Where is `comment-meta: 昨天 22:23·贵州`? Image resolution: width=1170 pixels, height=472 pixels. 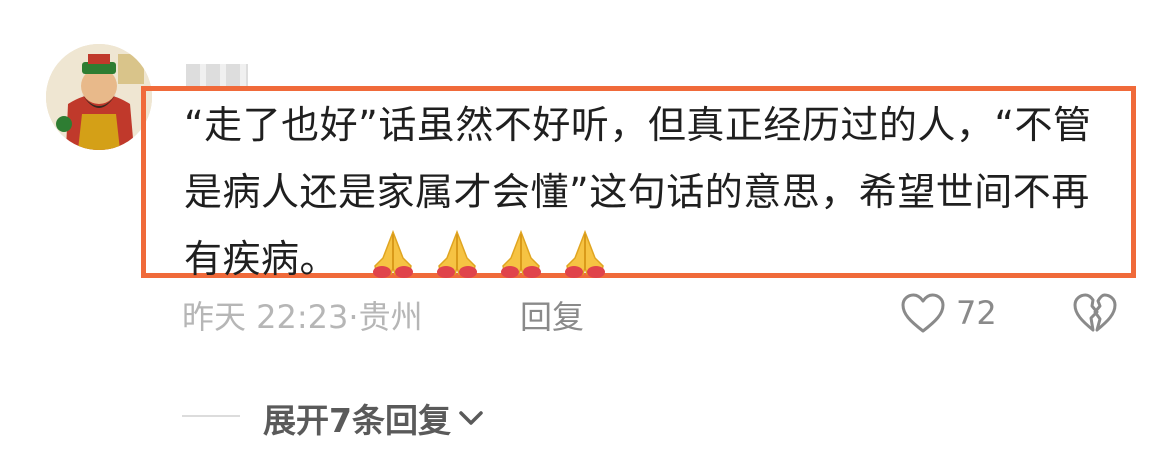 comment-meta: 昨天 22:23·贵州 is located at coordinates (302, 315).